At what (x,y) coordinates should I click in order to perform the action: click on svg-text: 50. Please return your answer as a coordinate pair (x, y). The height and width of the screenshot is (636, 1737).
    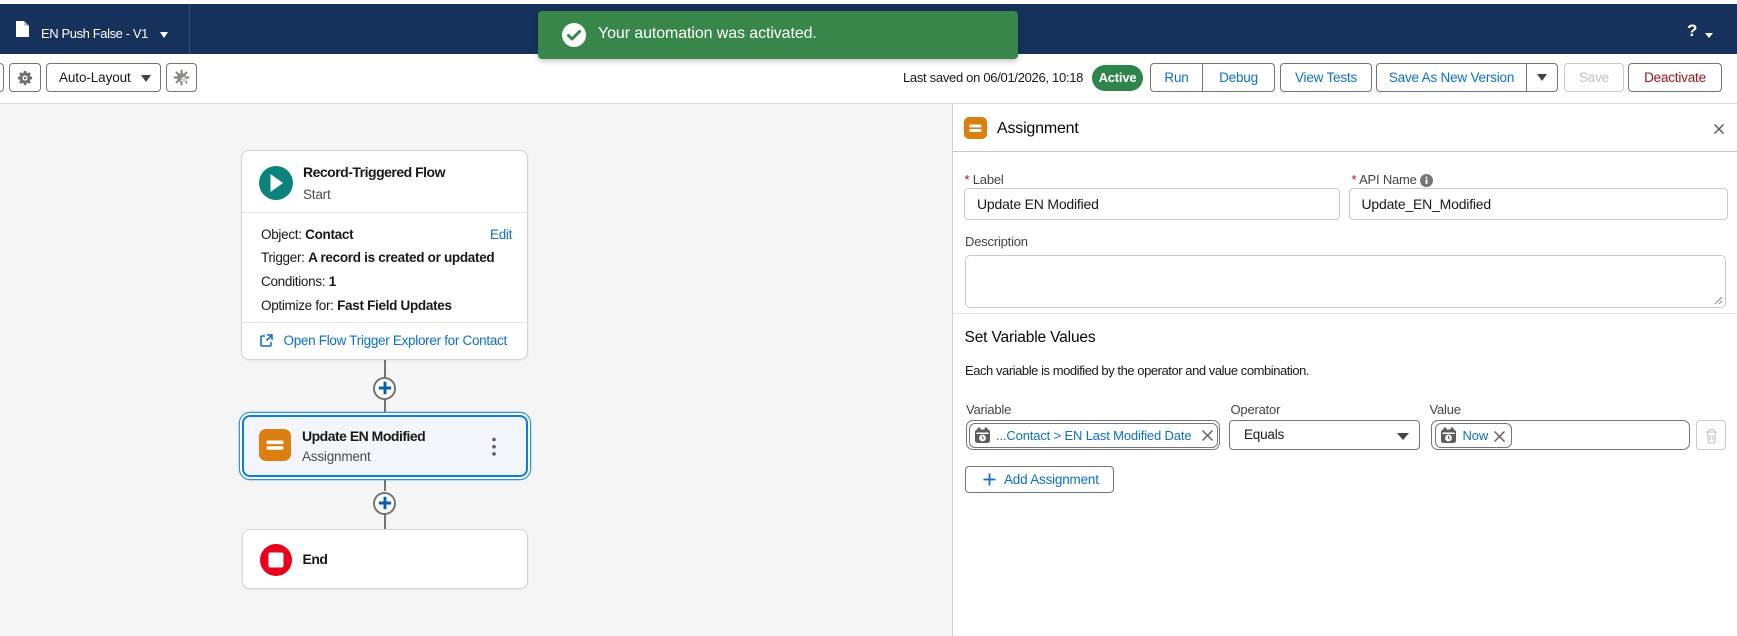
    Looking at the image, I should click on (184, 81).